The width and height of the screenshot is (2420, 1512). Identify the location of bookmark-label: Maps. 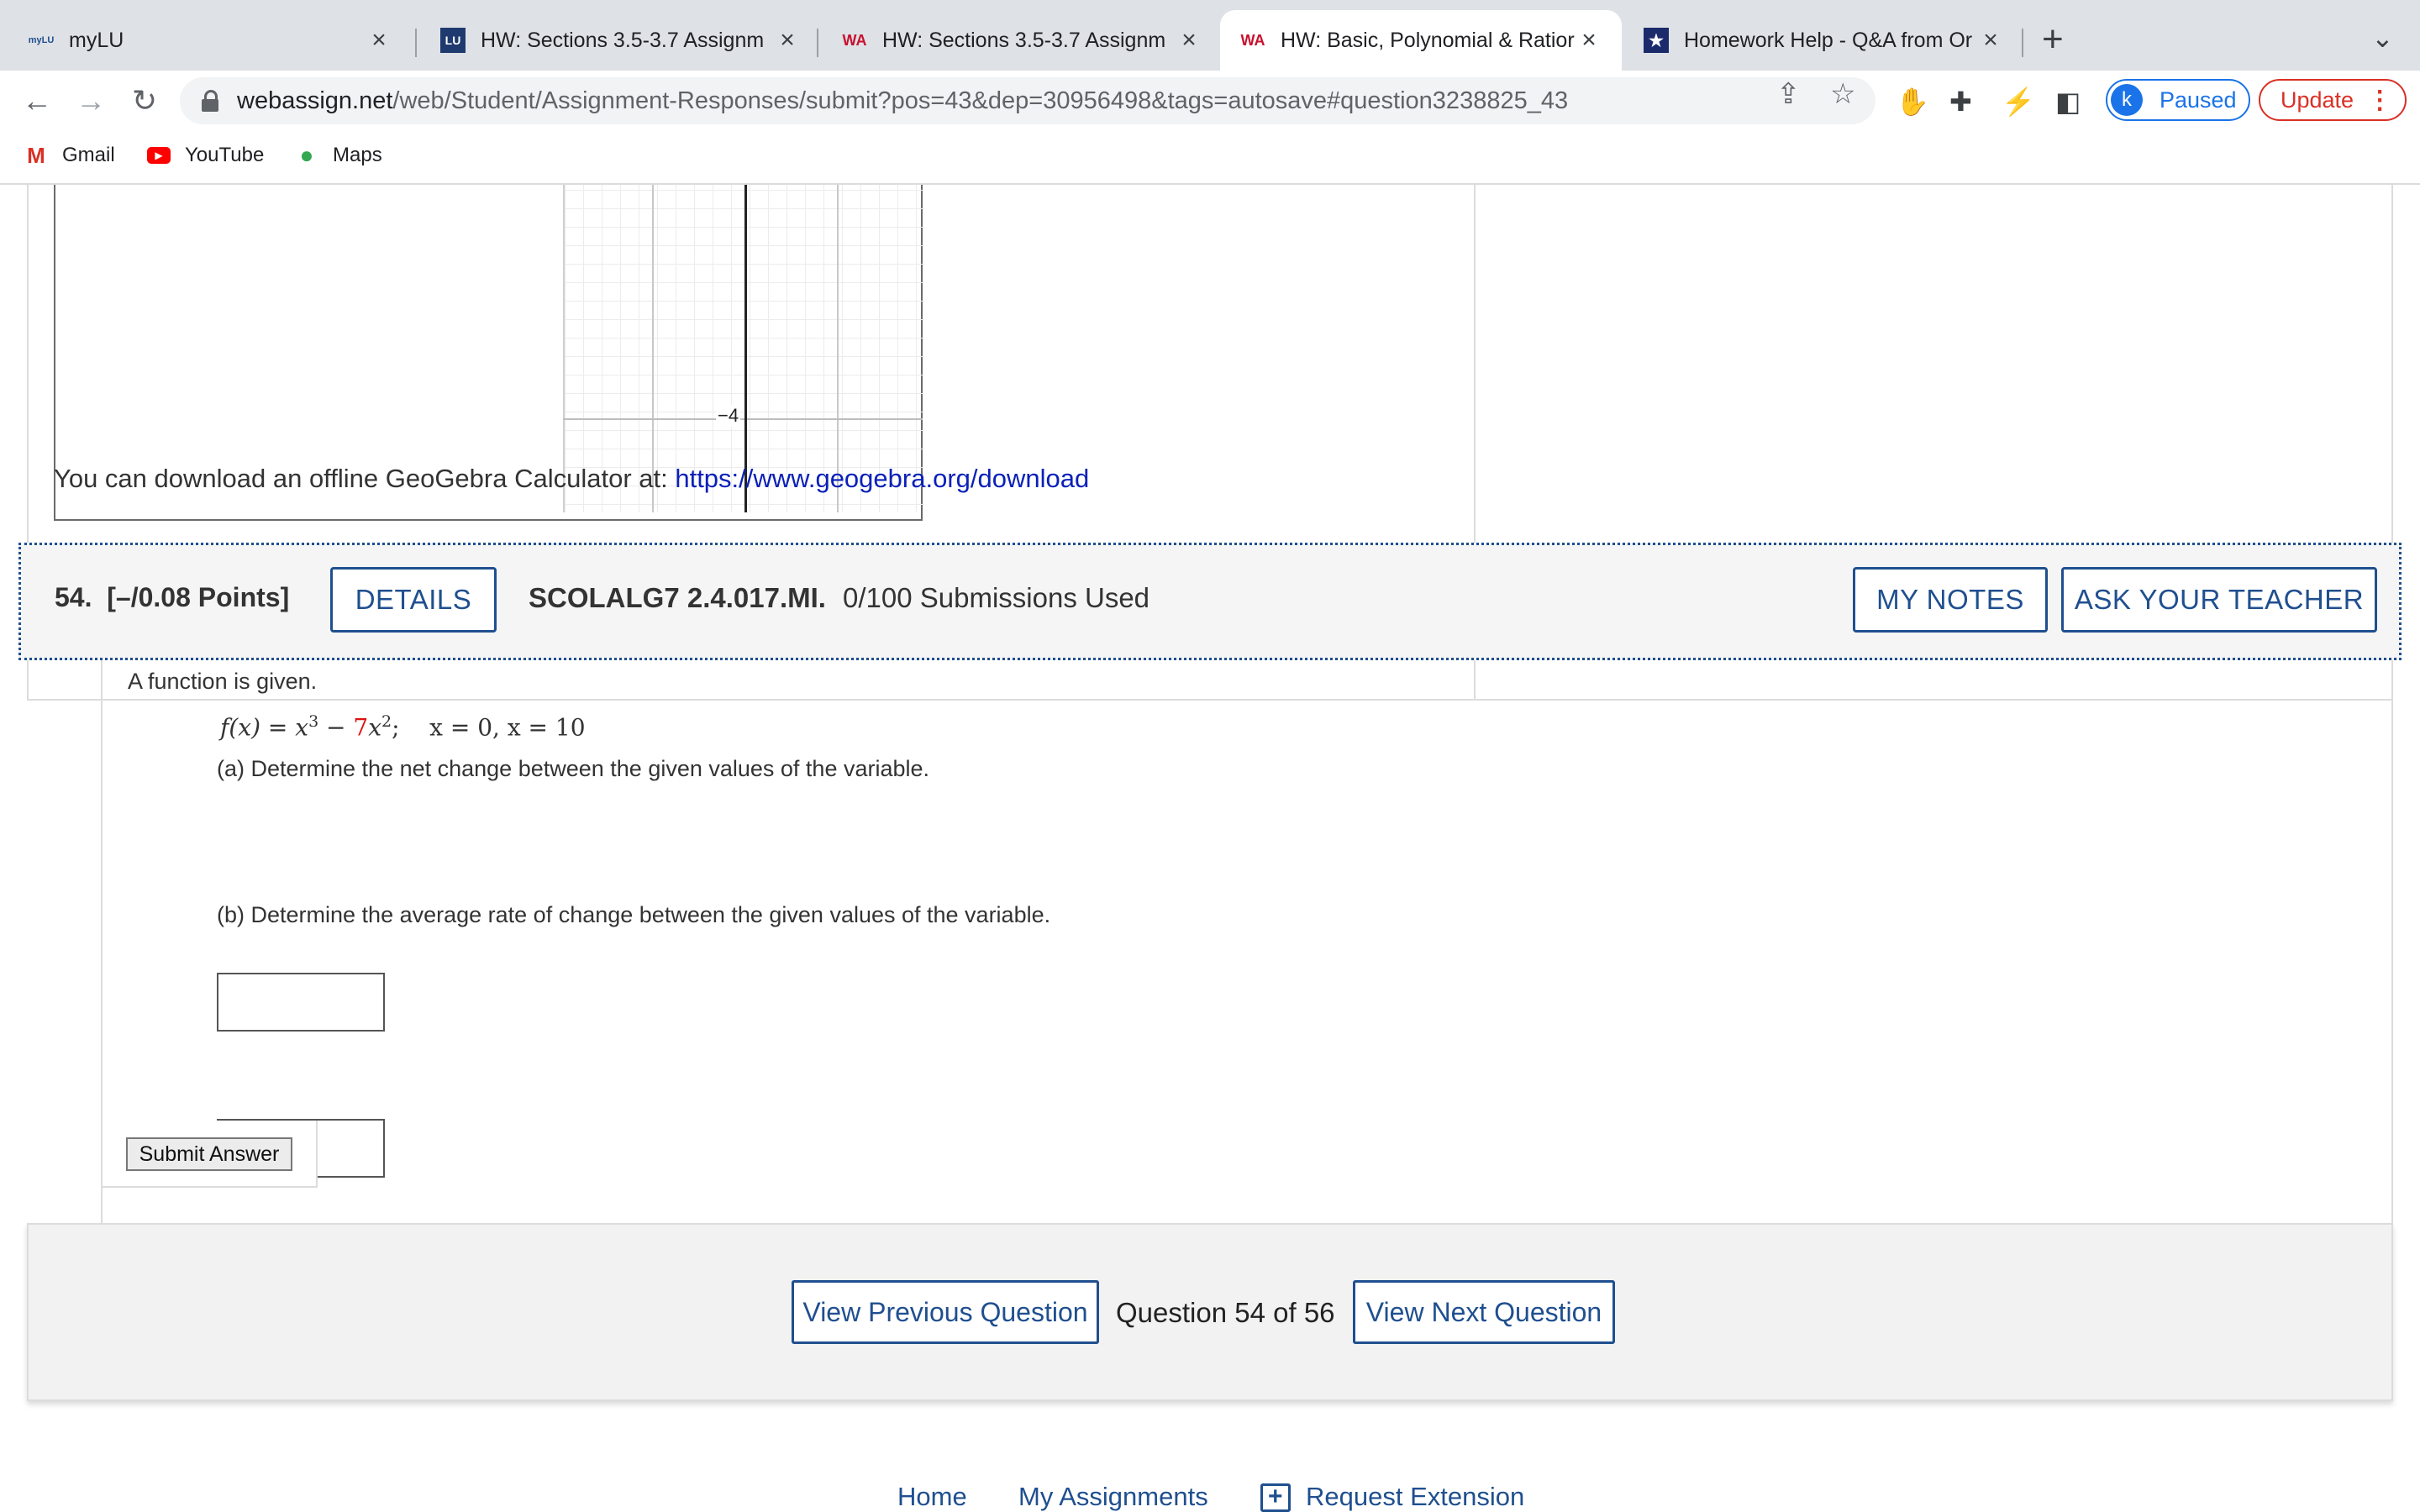
(357, 155).